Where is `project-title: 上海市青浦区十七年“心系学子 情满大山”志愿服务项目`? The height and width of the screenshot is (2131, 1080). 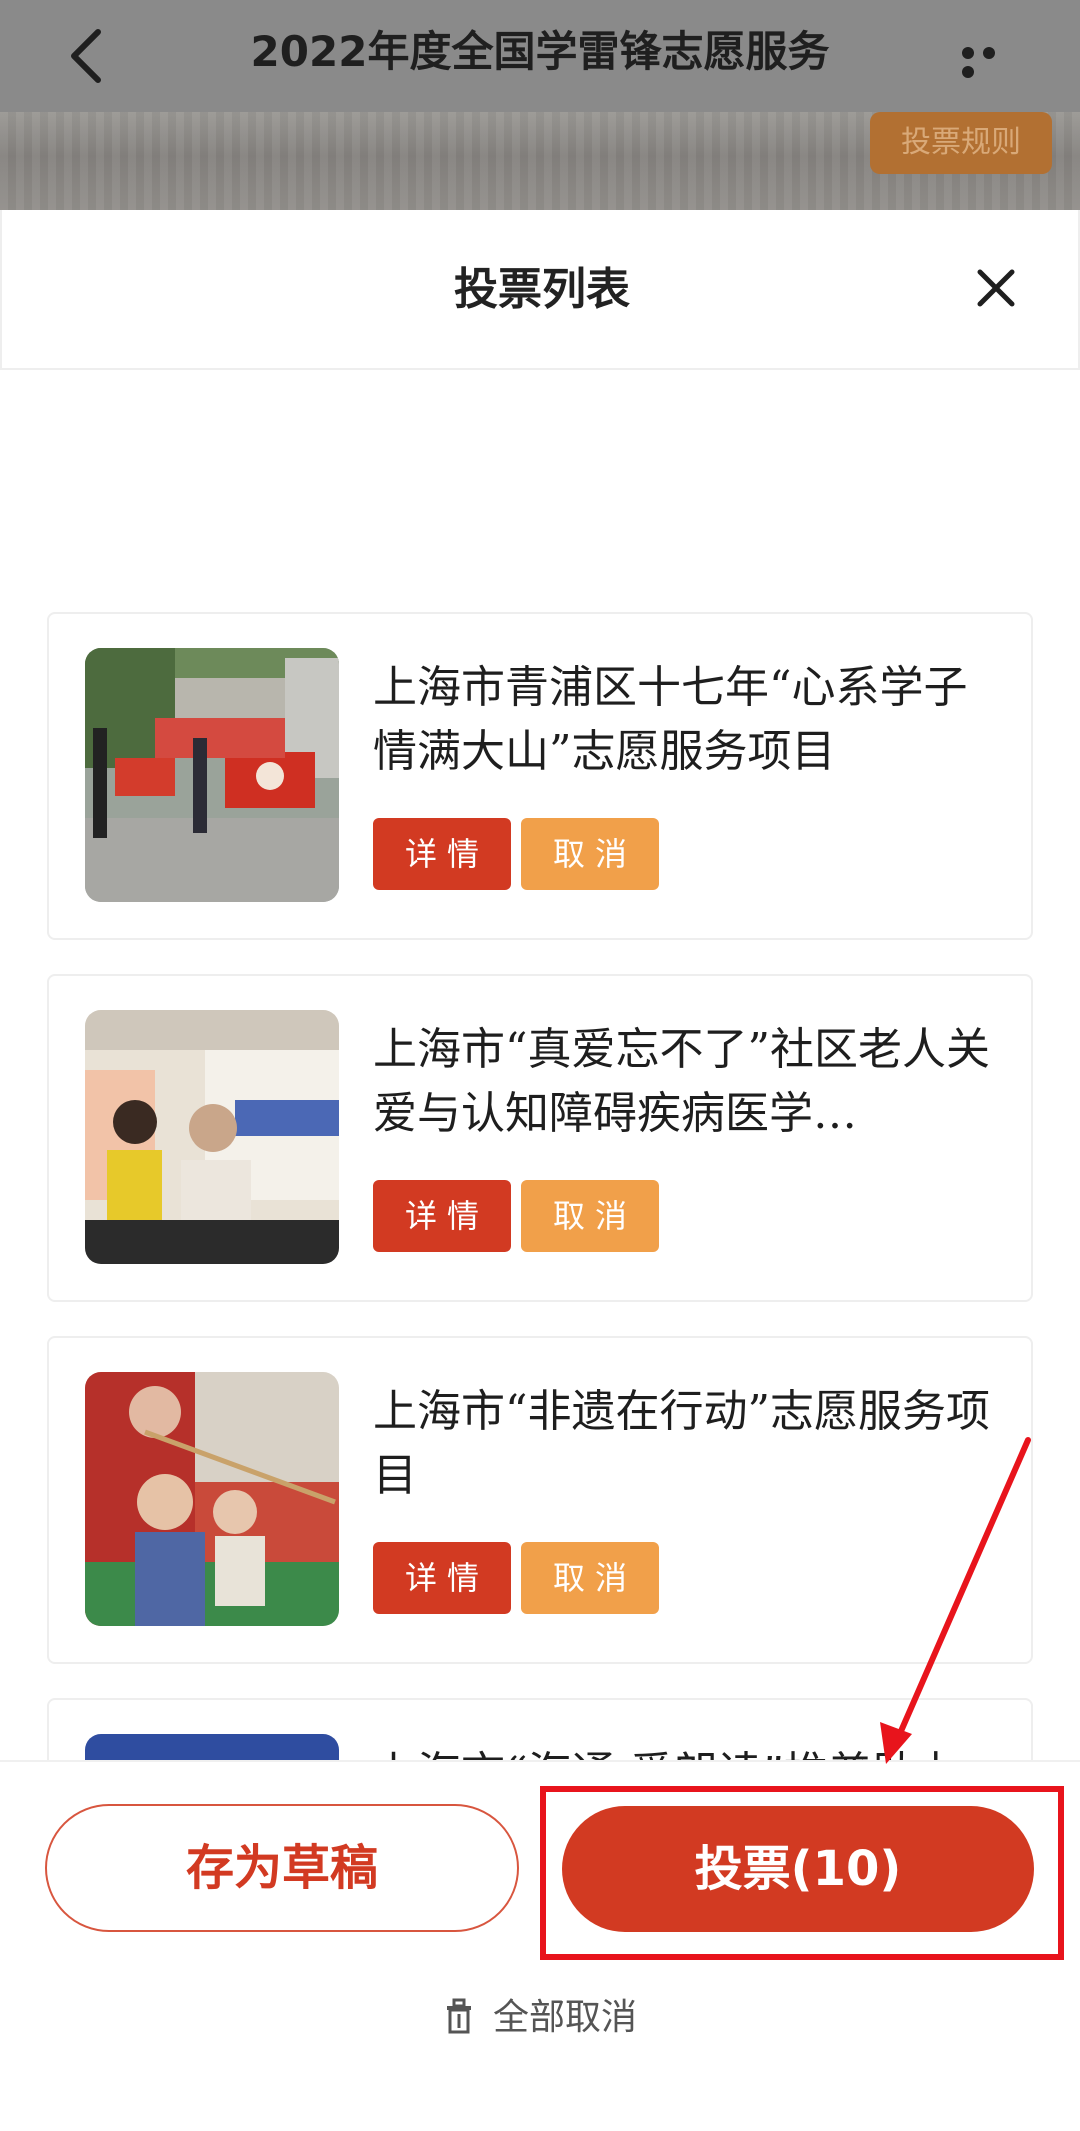 project-title: 上海市青浦区十七年“心系学子 情满大山”志愿服务项目 is located at coordinates (670, 719).